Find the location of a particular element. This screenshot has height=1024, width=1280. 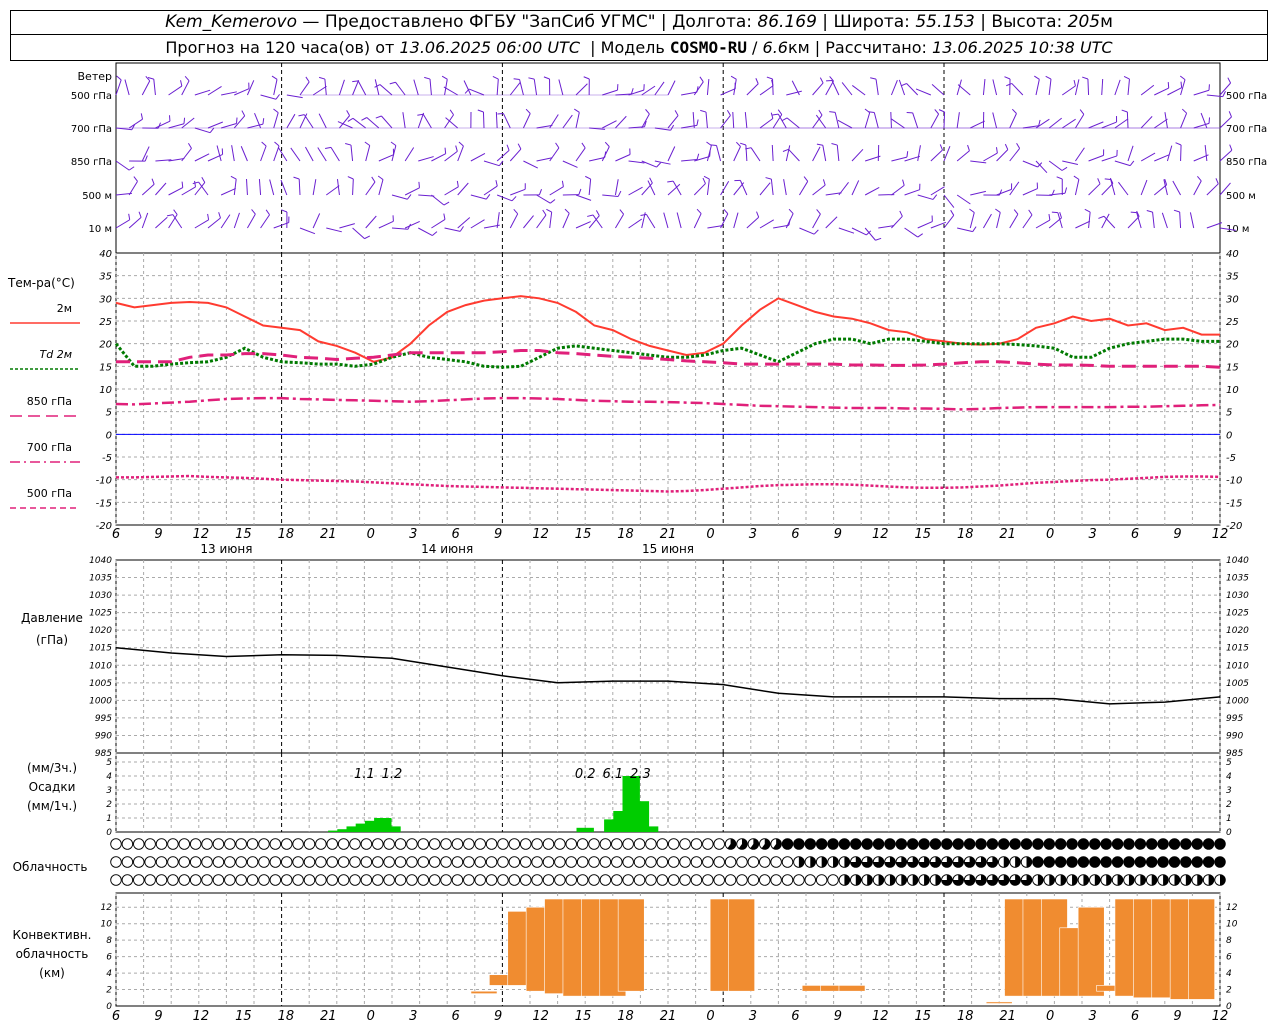

precip-total-label: 1.2 is located at coordinates (392, 774).